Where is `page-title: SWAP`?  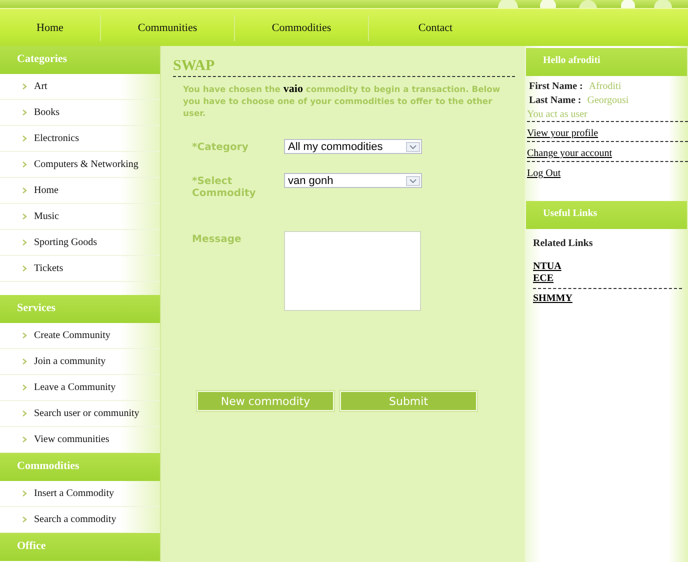
page-title: SWAP is located at coordinates (344, 67).